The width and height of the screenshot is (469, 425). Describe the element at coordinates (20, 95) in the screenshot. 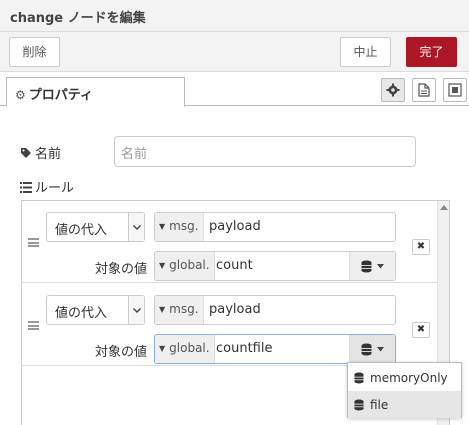

I see `gear-icon: ⚙` at that location.